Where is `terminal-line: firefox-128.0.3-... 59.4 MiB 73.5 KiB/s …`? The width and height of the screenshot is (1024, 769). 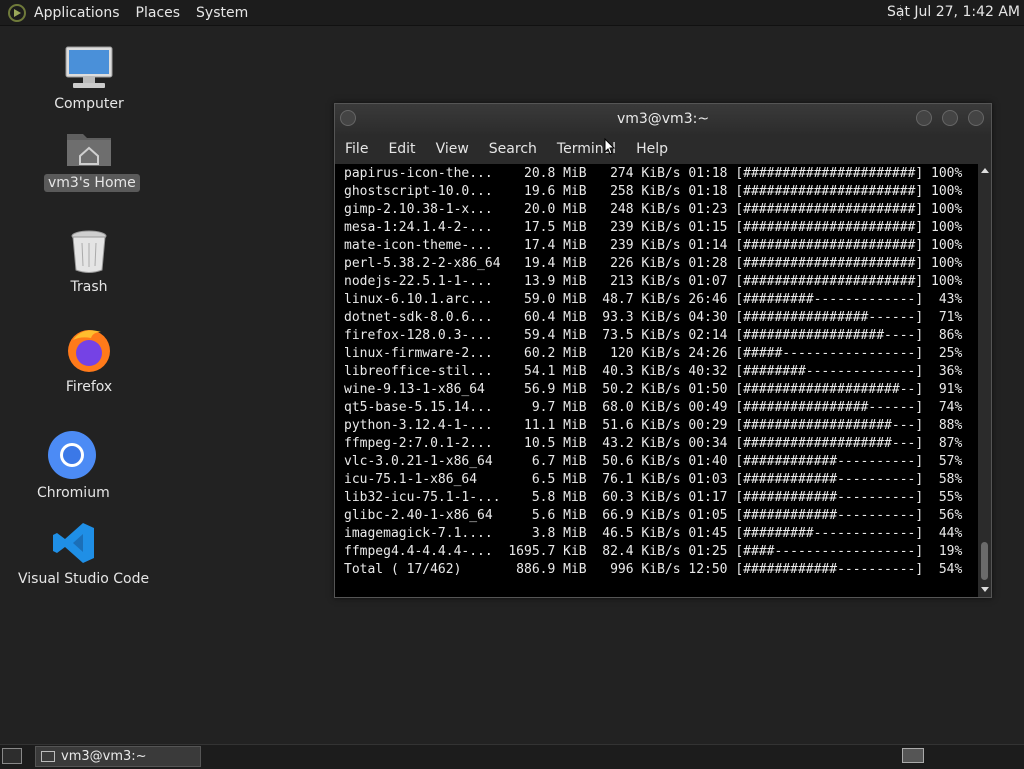
terminal-line: firefox-128.0.3-... 59.4 MiB 73.5 KiB/s … is located at coordinates (653, 335).